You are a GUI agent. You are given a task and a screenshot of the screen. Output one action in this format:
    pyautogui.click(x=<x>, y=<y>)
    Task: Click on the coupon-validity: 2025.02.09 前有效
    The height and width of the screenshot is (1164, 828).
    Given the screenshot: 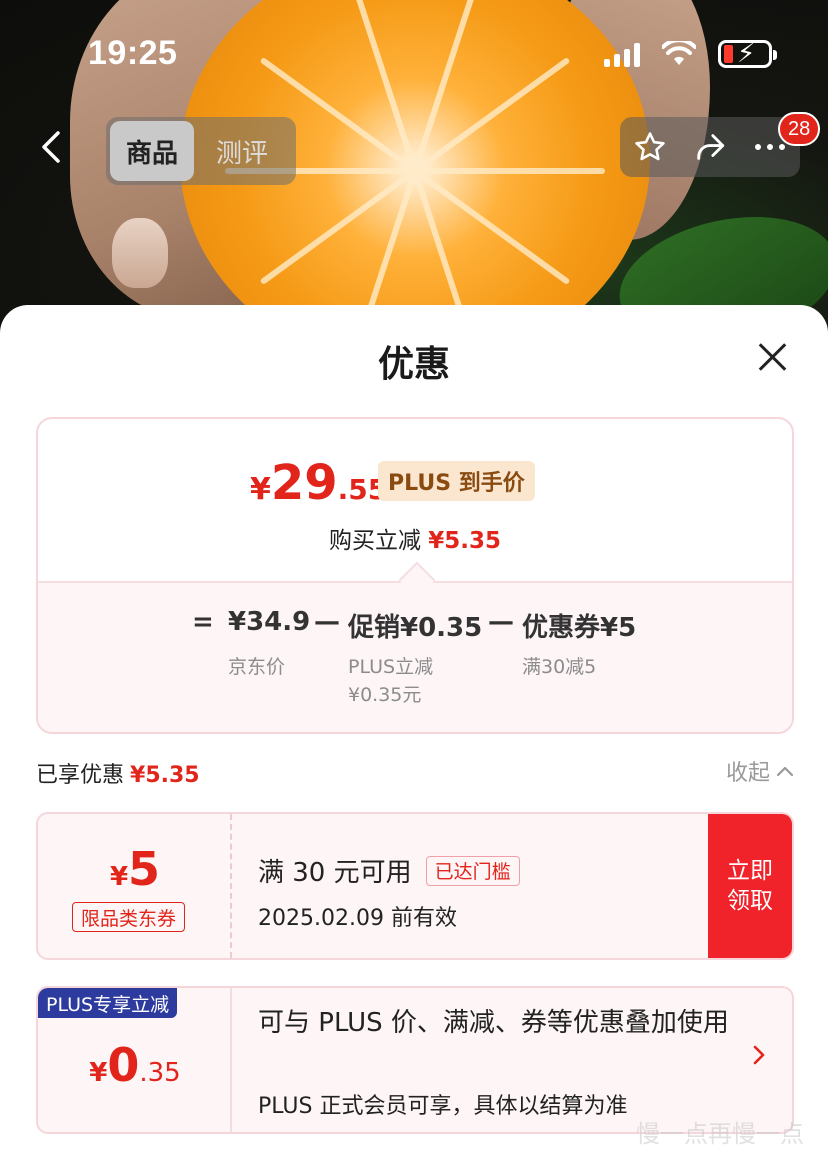 What is the action you would take?
    pyautogui.click(x=357, y=918)
    